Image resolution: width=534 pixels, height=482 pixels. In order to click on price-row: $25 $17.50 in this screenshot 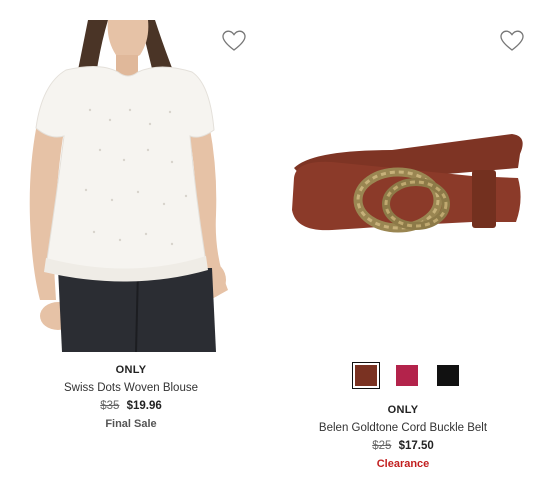, I will do `click(403, 446)`.